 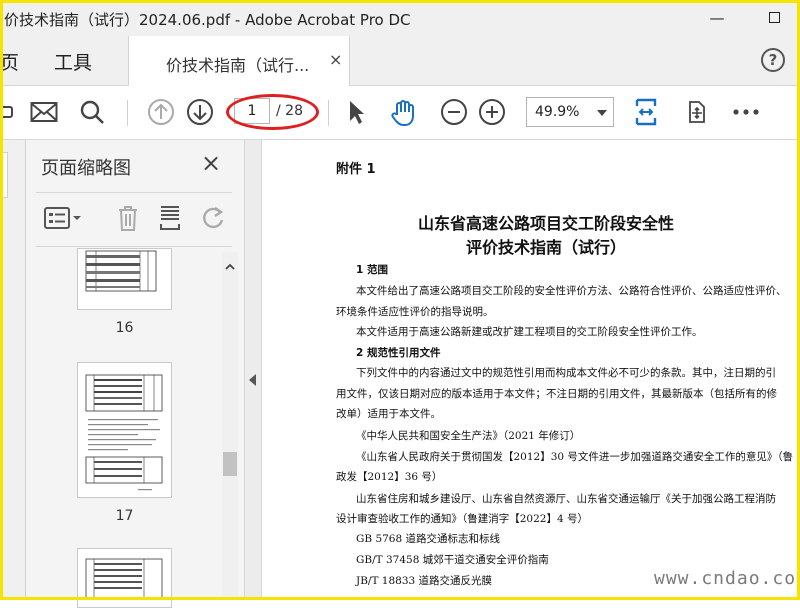 What do you see at coordinates (63, 218) in the screenshot?
I see `thumbnail-options-icon` at bounding box center [63, 218].